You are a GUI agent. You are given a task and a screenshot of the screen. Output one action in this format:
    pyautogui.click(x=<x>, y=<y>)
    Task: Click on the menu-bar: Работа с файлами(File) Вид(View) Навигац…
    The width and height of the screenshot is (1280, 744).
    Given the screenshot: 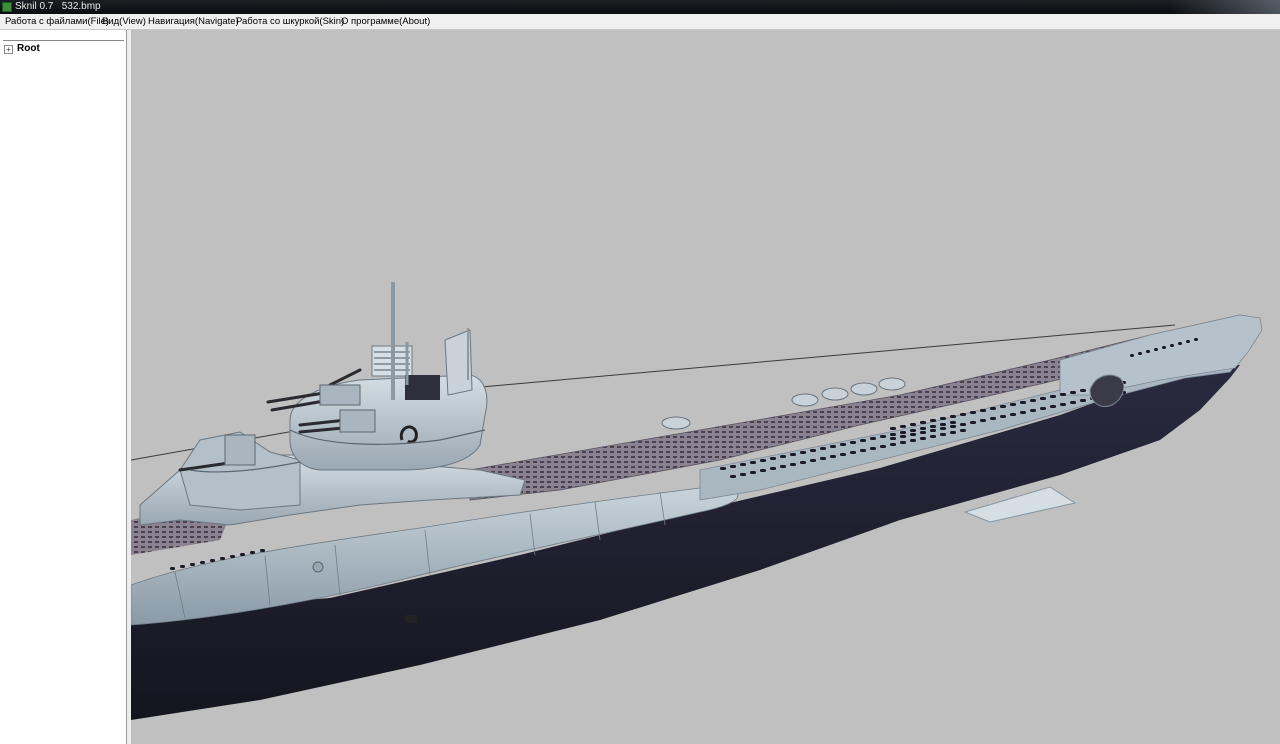 What is the action you would take?
    pyautogui.click(x=640, y=22)
    